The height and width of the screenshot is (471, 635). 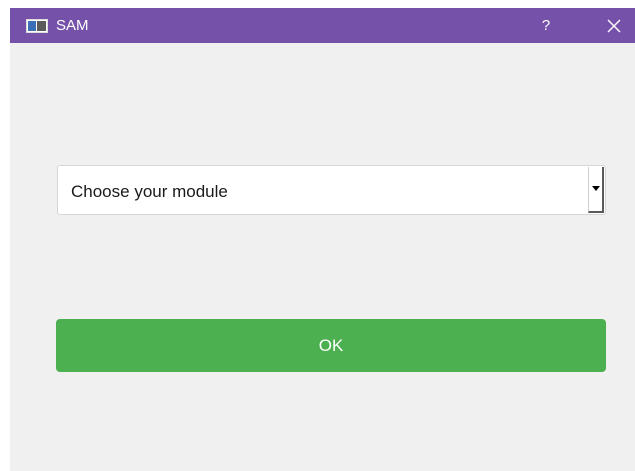 I want to click on help-button: ?, so click(x=546, y=26).